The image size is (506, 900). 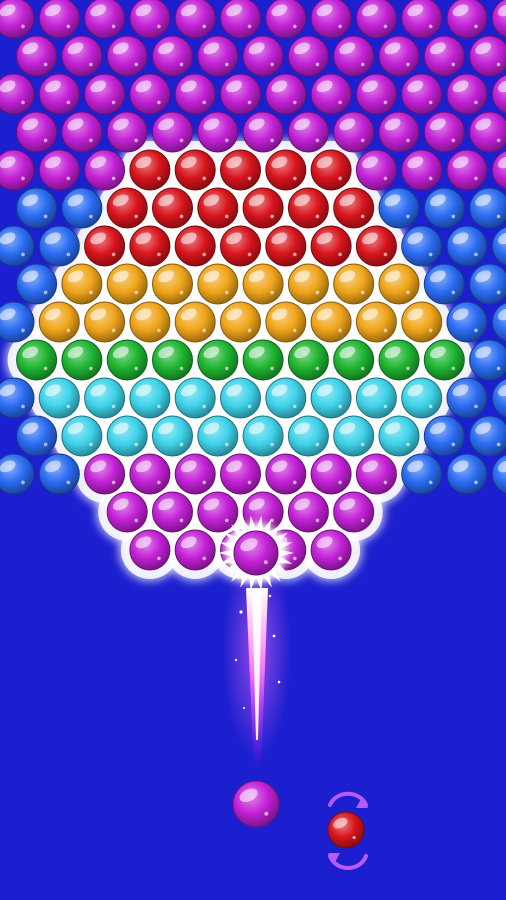 I want to click on projectile-bubble, so click(x=256, y=553).